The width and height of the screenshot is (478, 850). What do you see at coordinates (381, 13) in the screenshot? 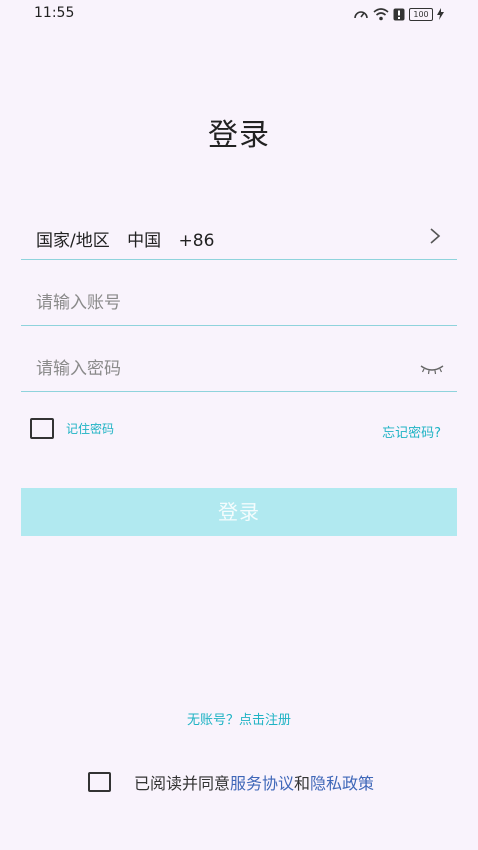
I see `wifi-icon` at bounding box center [381, 13].